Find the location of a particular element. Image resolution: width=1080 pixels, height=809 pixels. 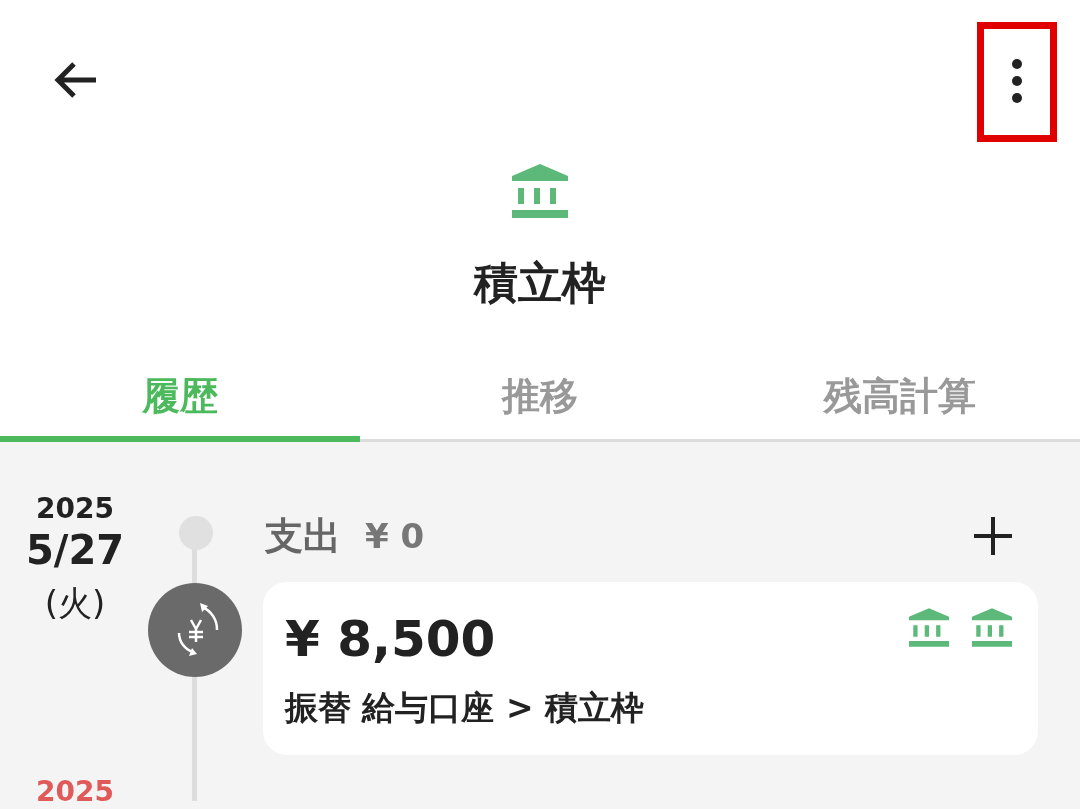

weekday-label: (火) is located at coordinates (75, 603).